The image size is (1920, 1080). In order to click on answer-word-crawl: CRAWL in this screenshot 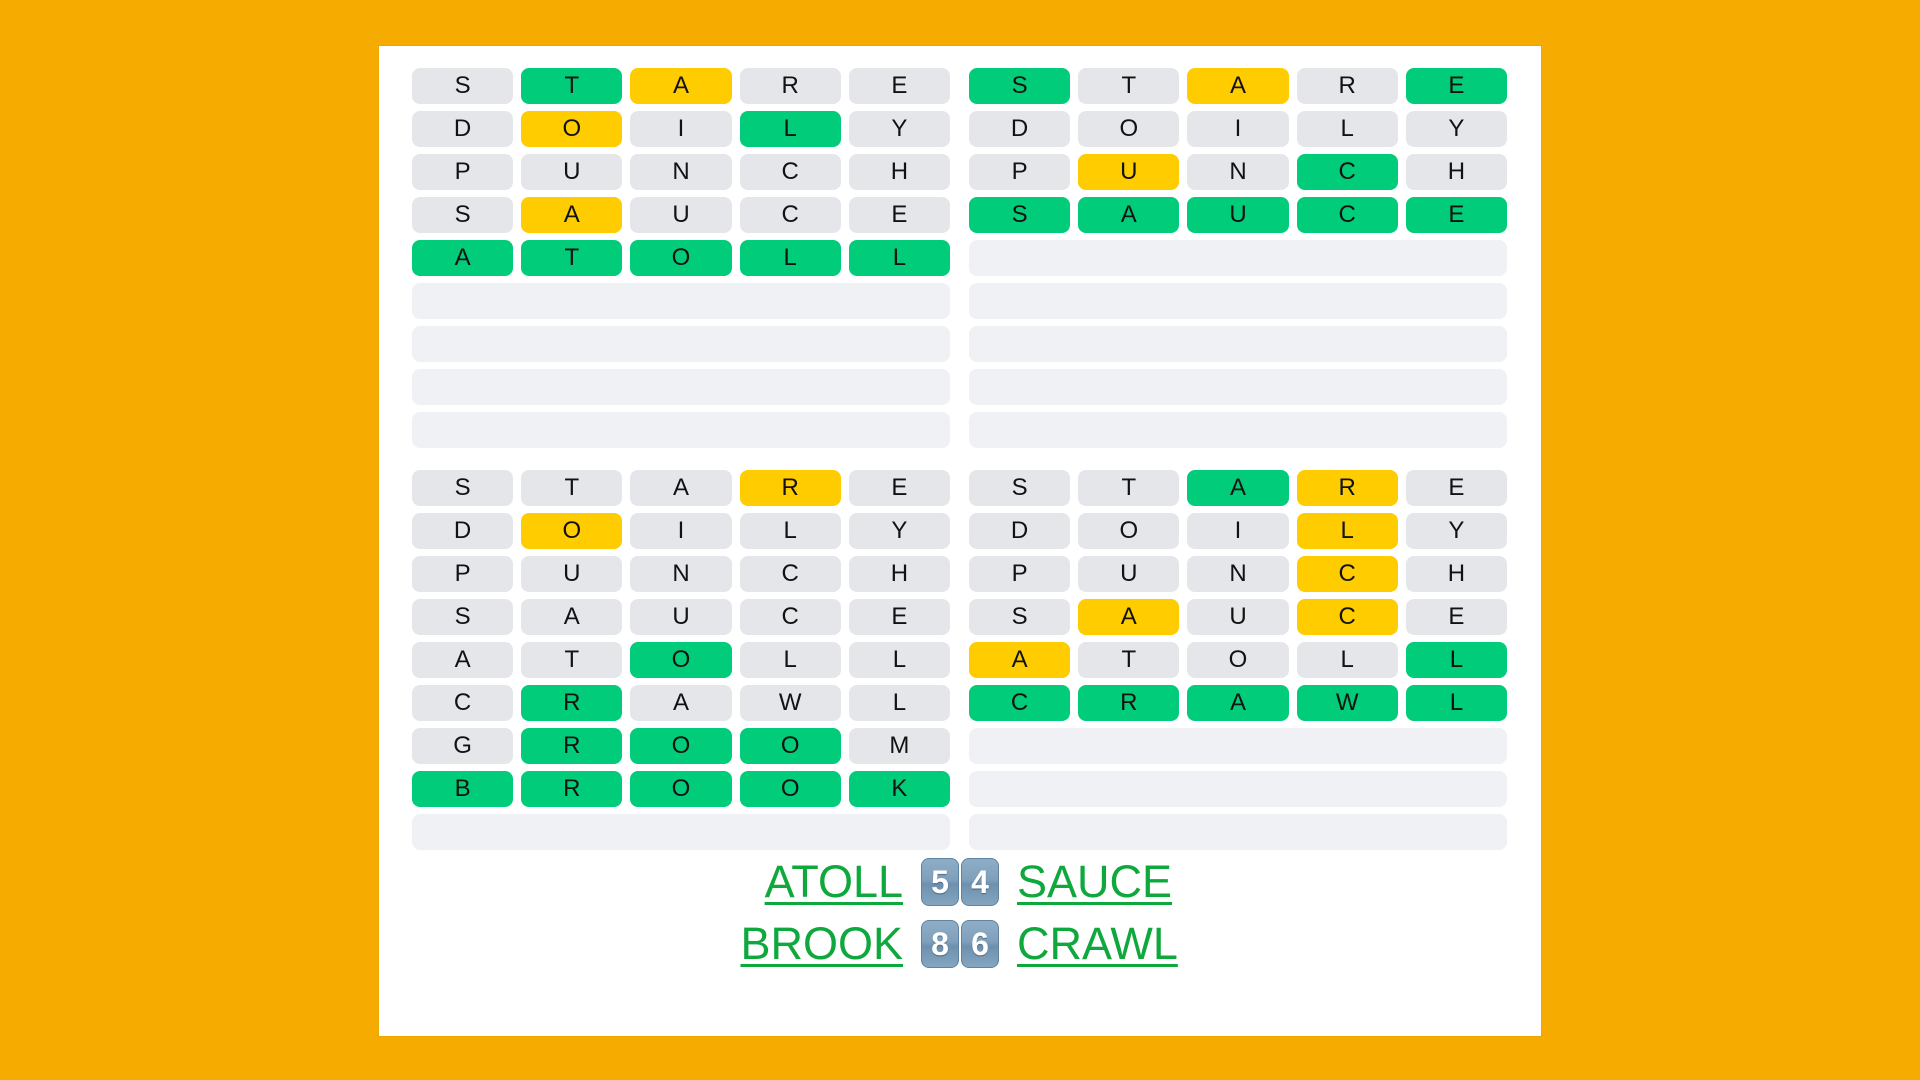, I will do `click(1122, 944)`.